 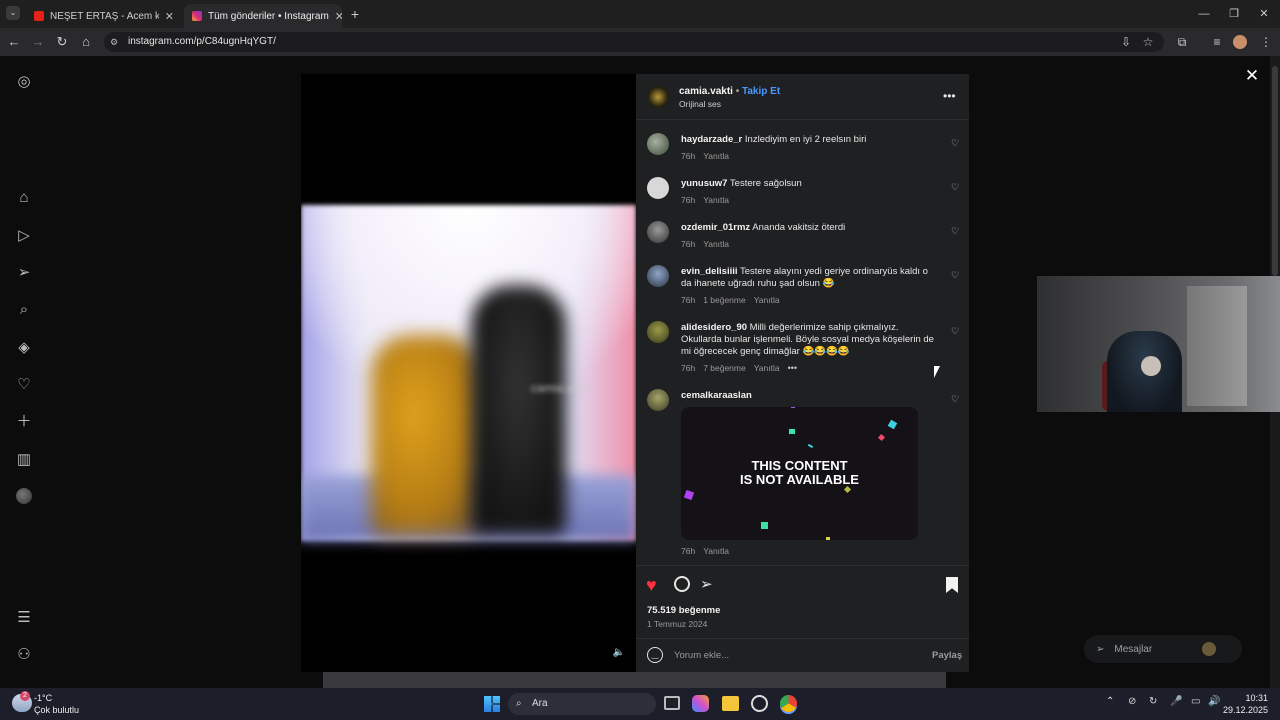 What do you see at coordinates (1163, 649) in the screenshot?
I see `messages-button: ➢ Mesajlar` at bounding box center [1163, 649].